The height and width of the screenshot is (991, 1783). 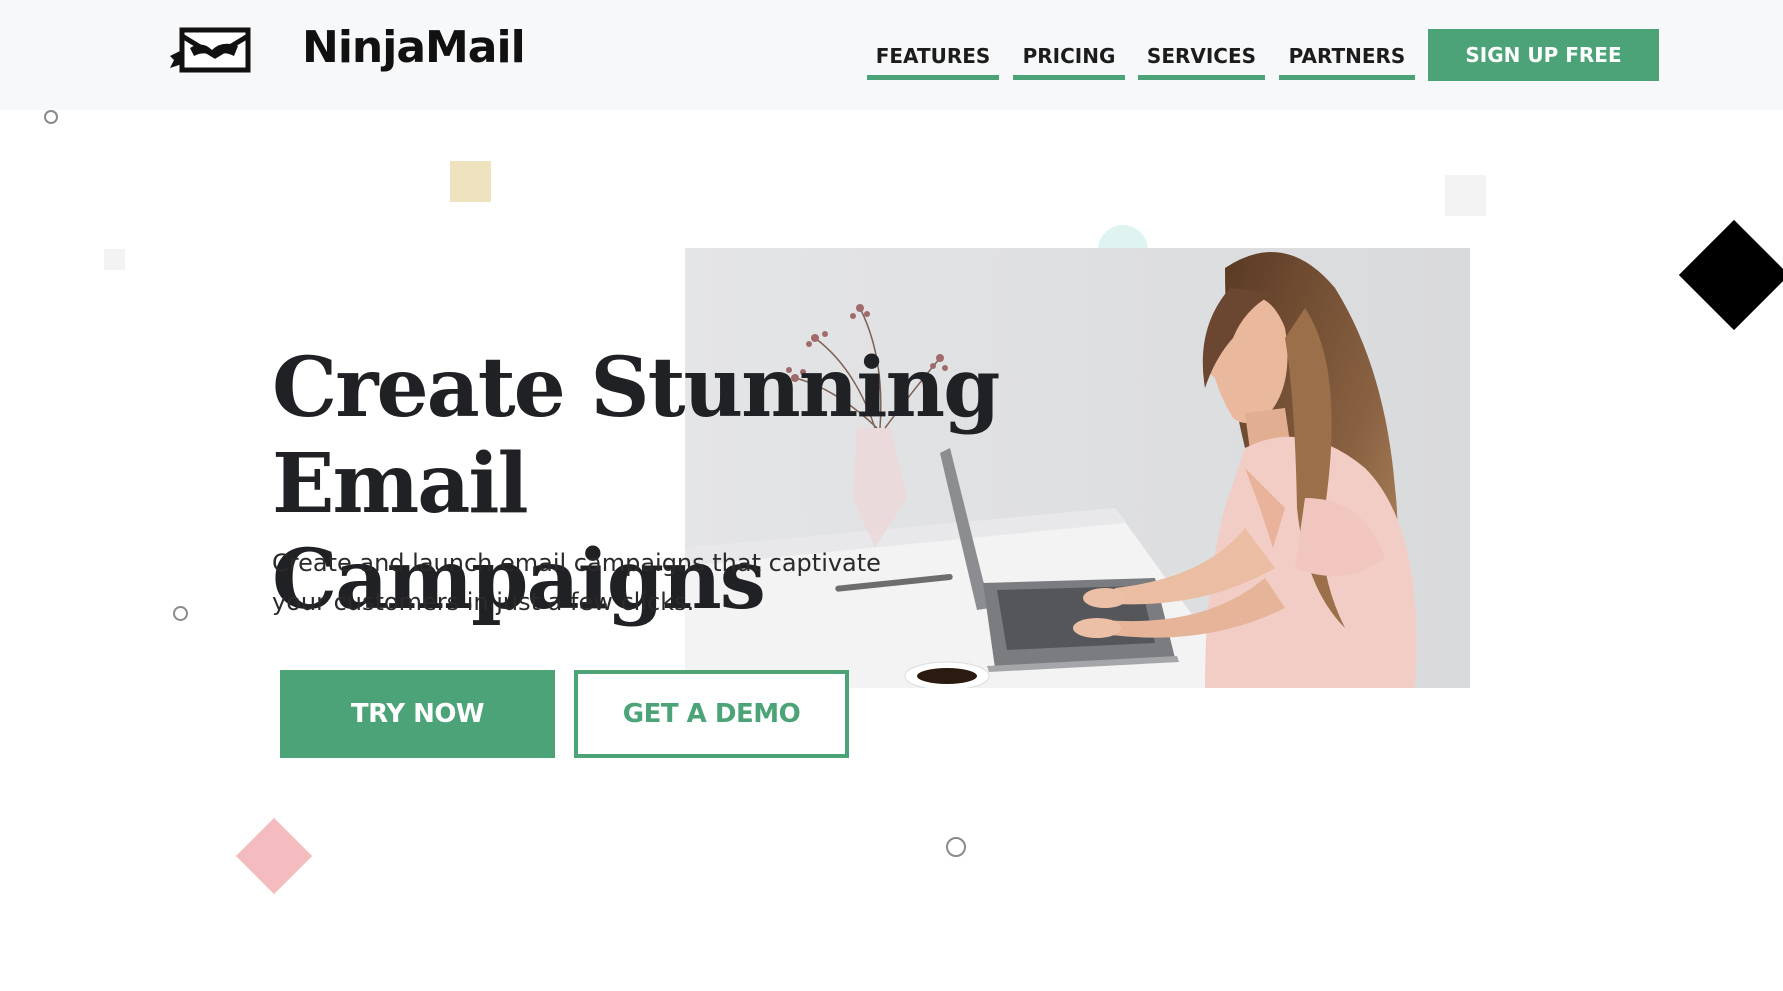 I want to click on nav-partners: PARTNERS, so click(x=1347, y=61).